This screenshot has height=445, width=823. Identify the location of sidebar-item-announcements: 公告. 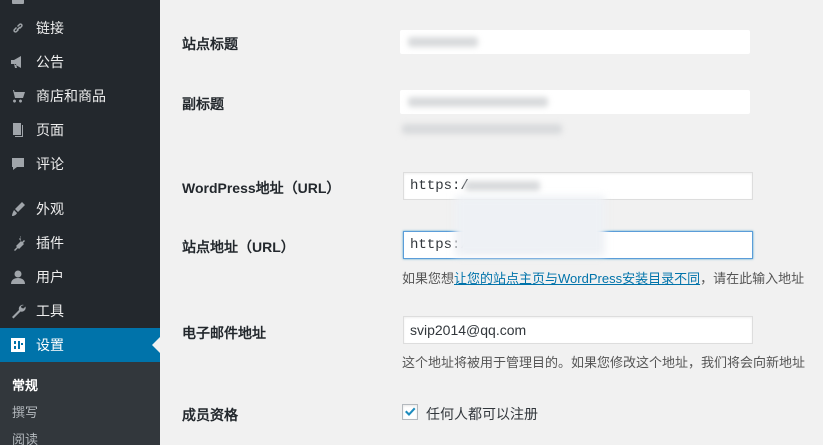
(80, 62).